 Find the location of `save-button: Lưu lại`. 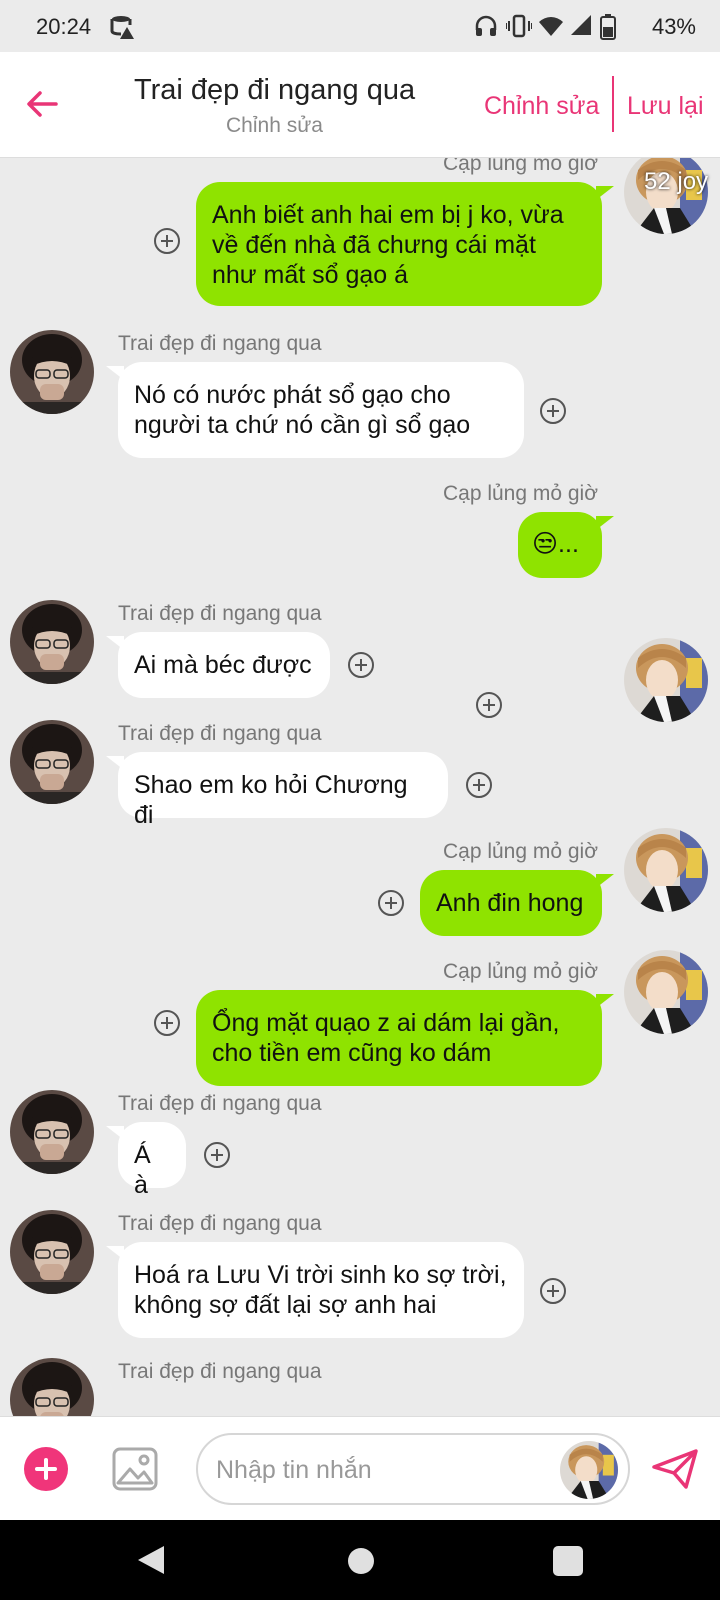

save-button: Lưu lại is located at coordinates (665, 106).